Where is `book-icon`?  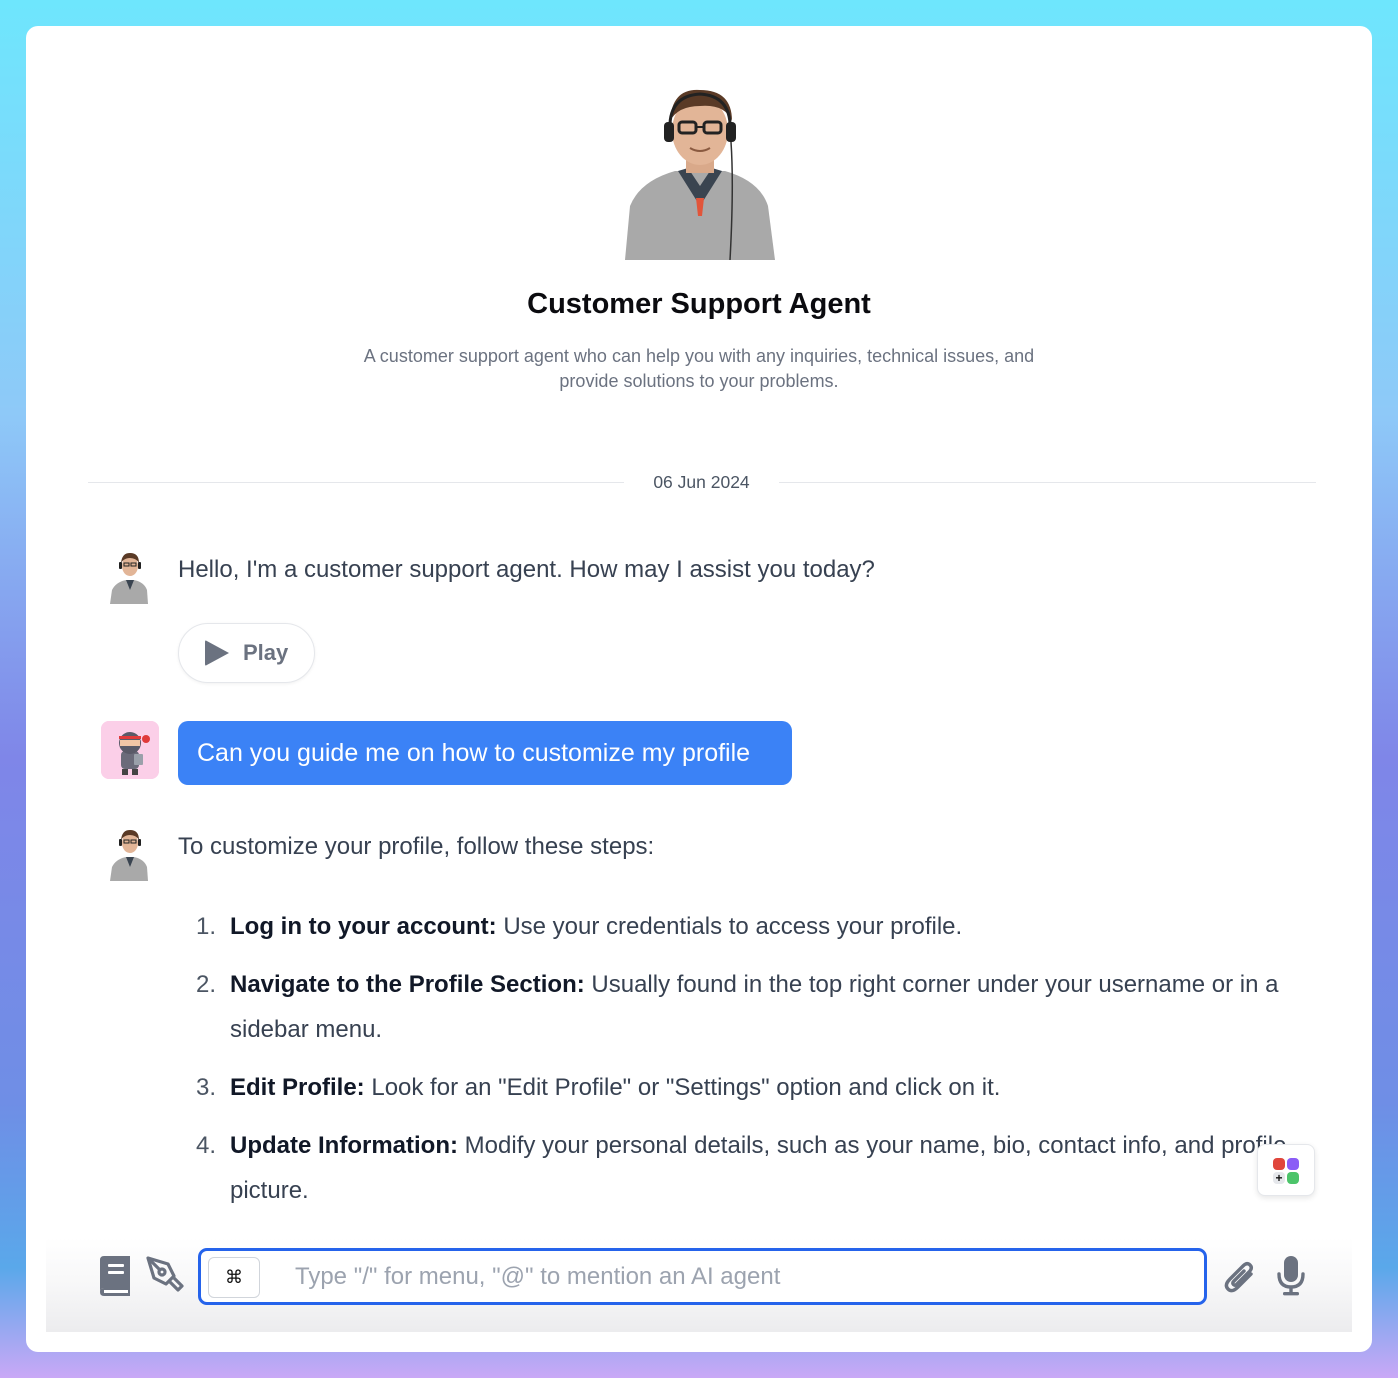 book-icon is located at coordinates (114, 1278).